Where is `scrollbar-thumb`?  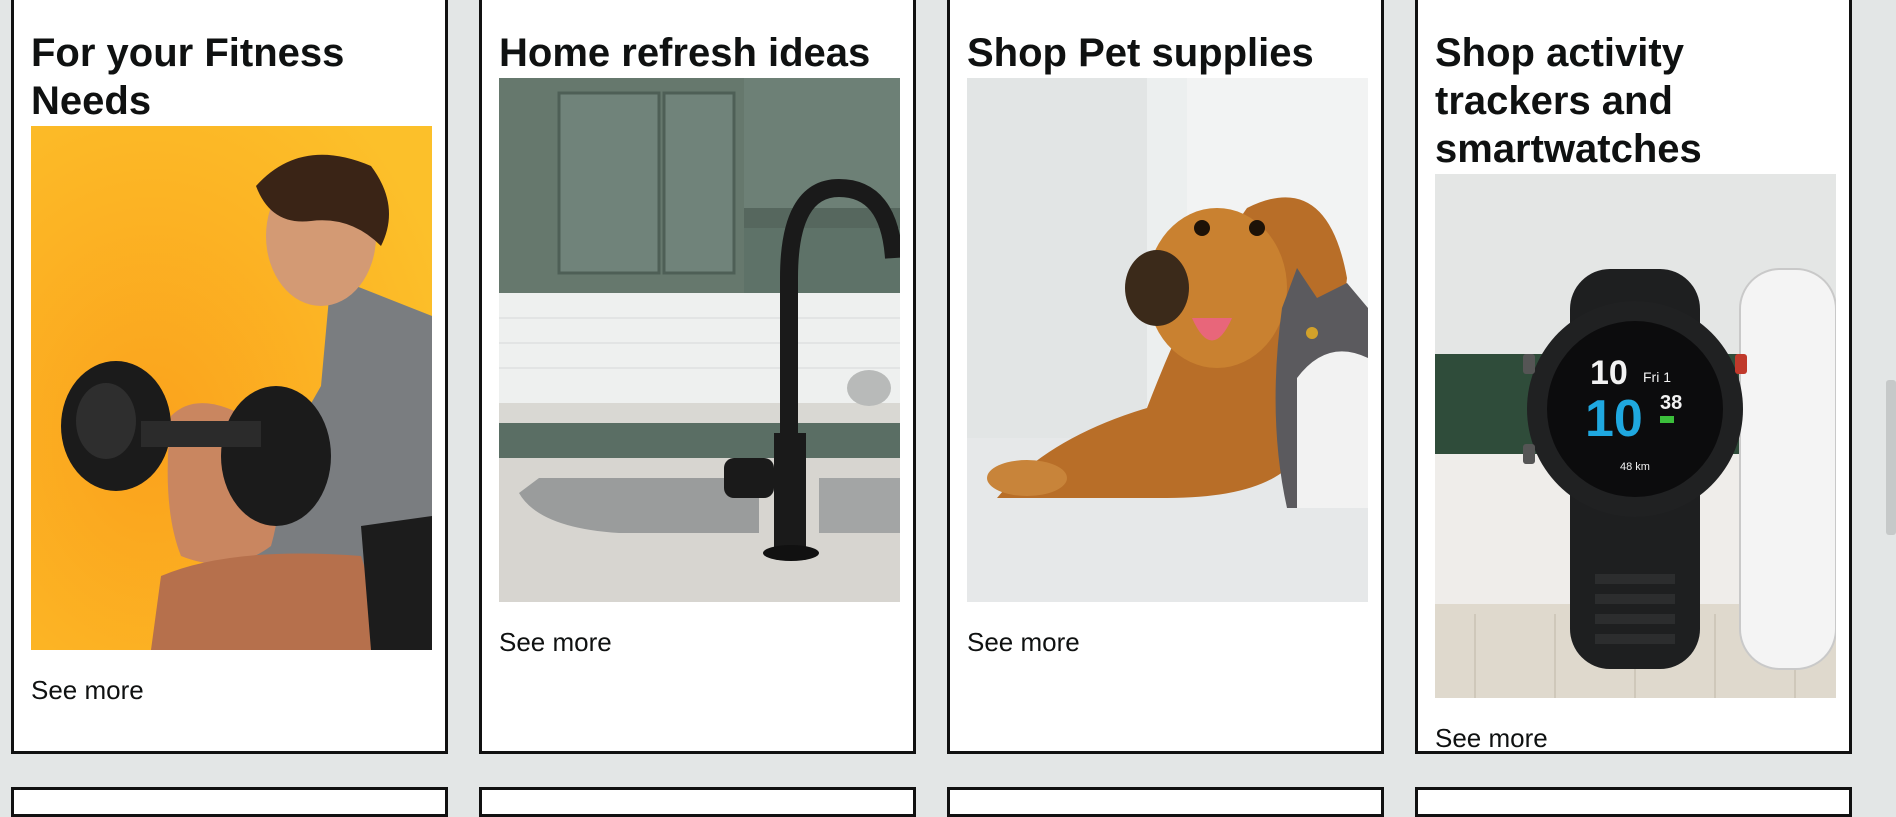
scrollbar-thumb is located at coordinates (1891, 457).